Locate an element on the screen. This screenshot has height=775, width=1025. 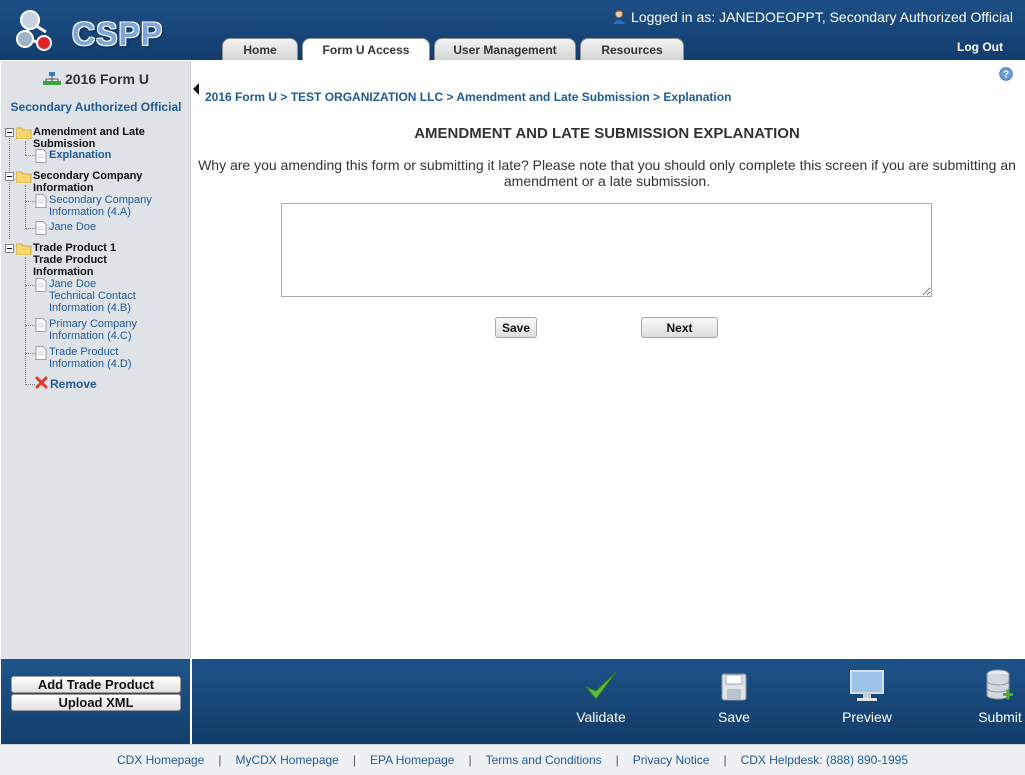
preview-button: Preview is located at coordinates (867, 697).